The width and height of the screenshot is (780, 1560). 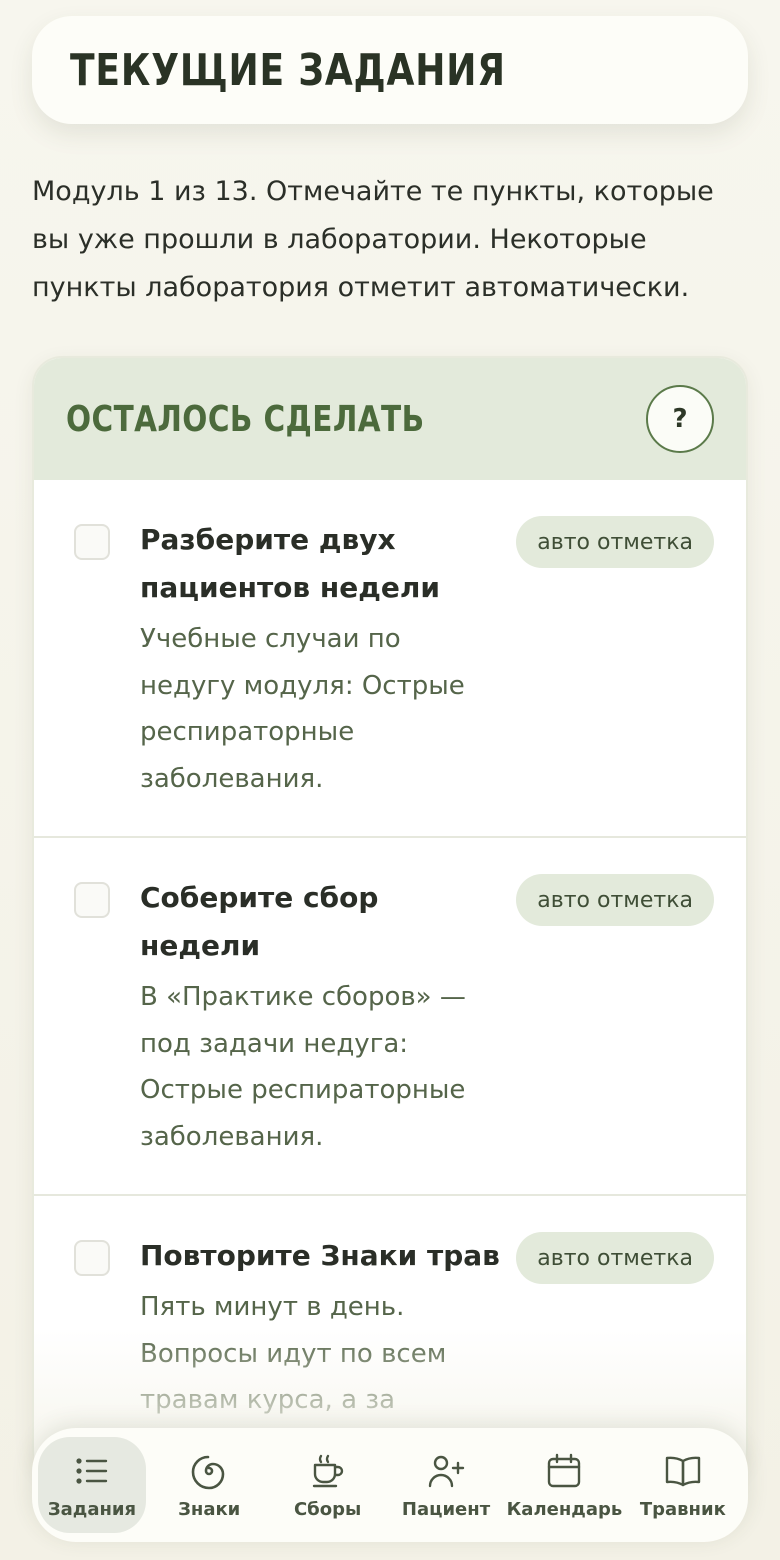 I want to click on user-plus-icon, so click(x=446, y=1471).